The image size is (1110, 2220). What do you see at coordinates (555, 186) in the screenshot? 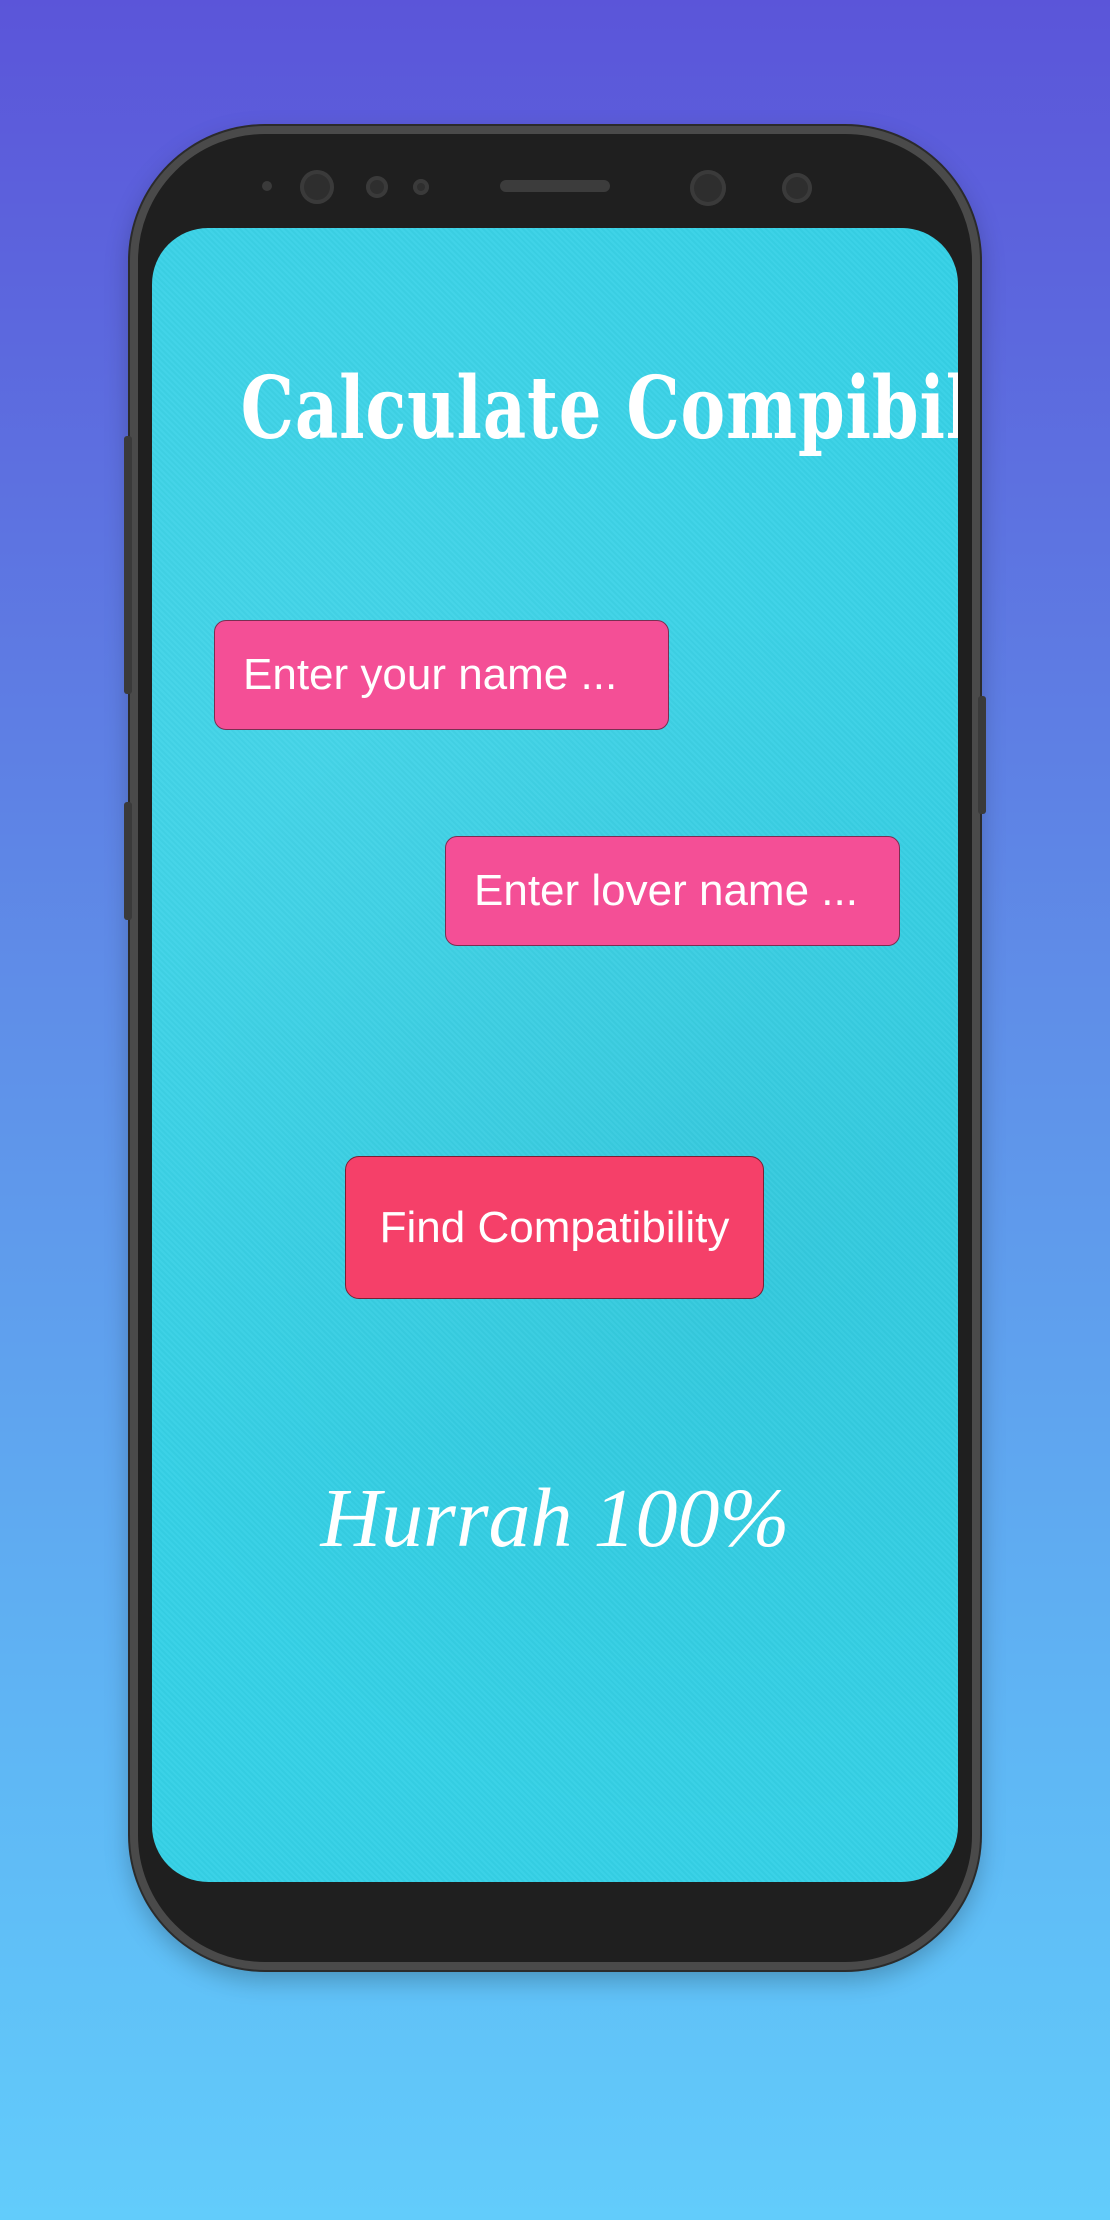
I see `earpiece-speaker` at bounding box center [555, 186].